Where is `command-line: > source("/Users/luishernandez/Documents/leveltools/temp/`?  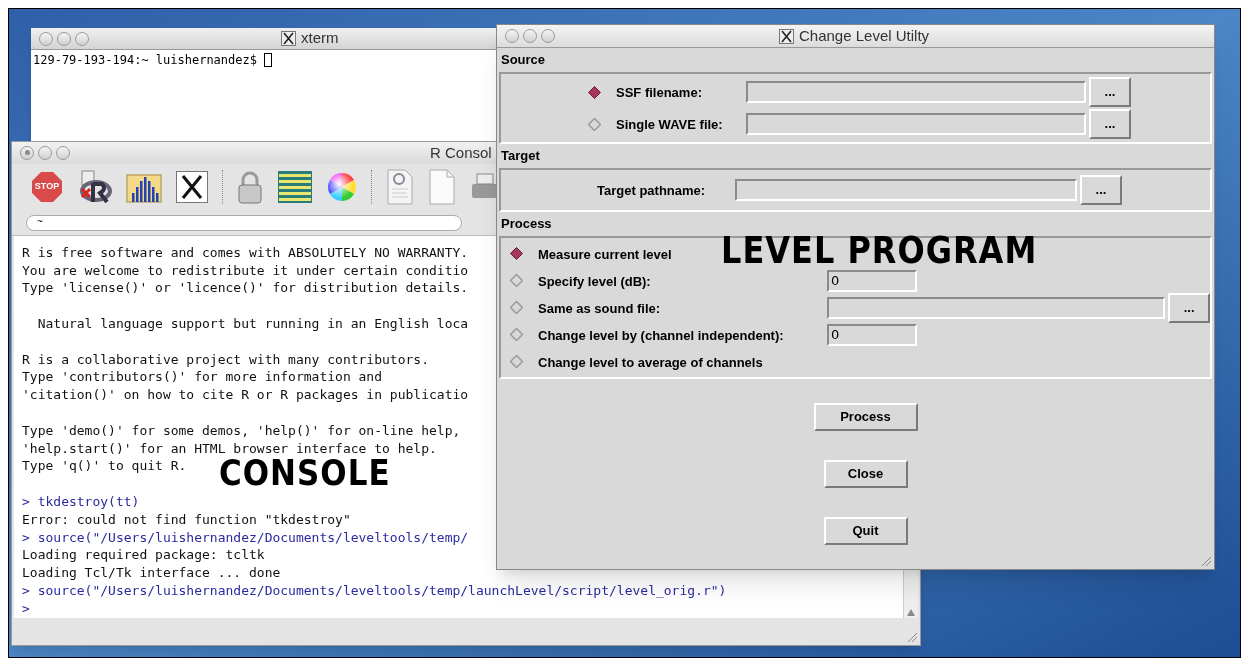
command-line: > source("/Users/luishernandez/Documents/leveltools/temp/ is located at coordinates (245, 537).